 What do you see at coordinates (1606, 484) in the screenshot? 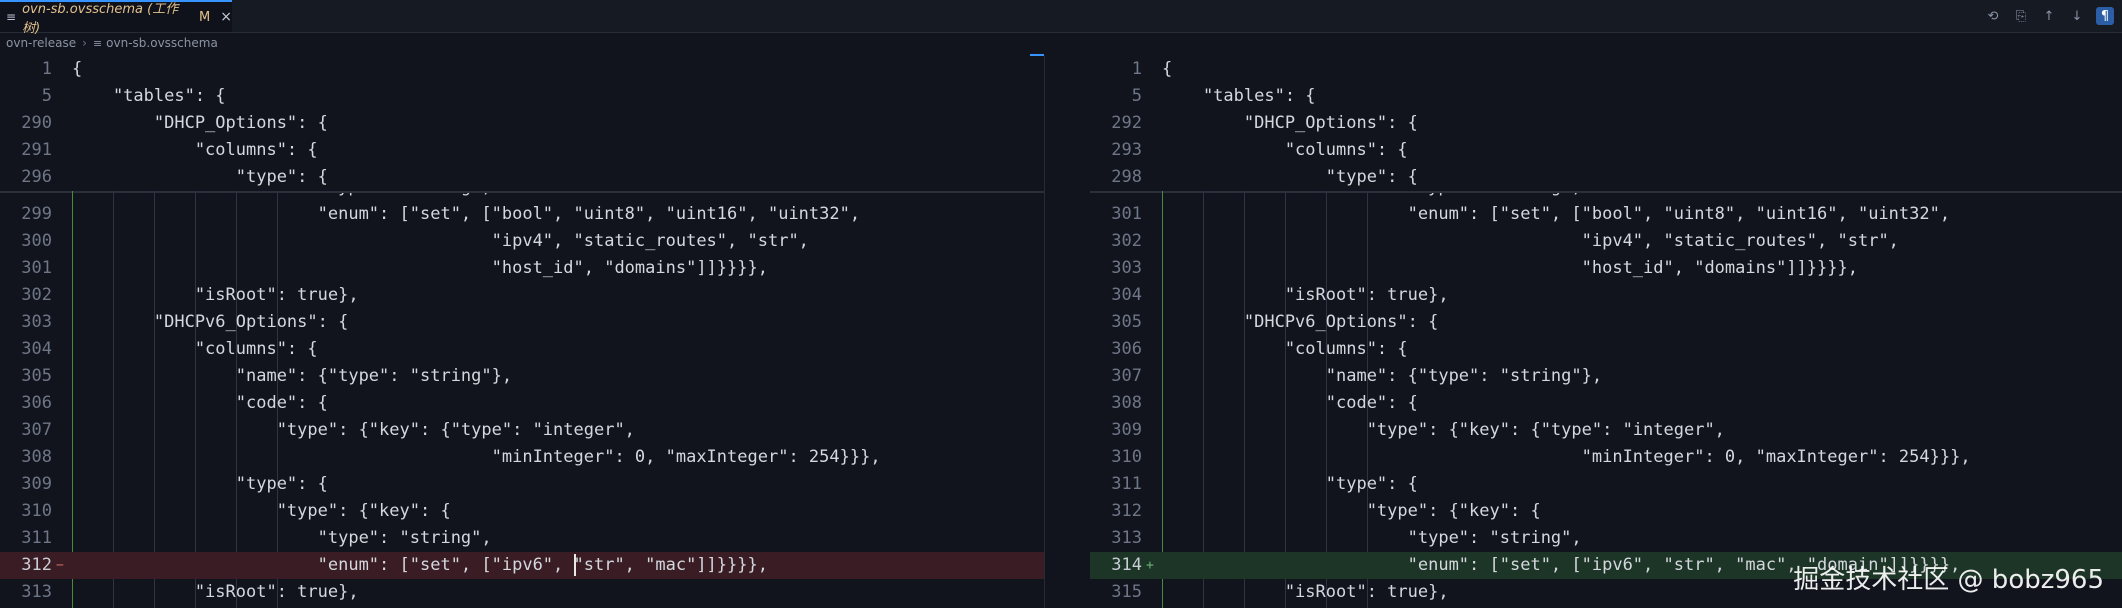
I see `code-line: 311 "type": {` at bounding box center [1606, 484].